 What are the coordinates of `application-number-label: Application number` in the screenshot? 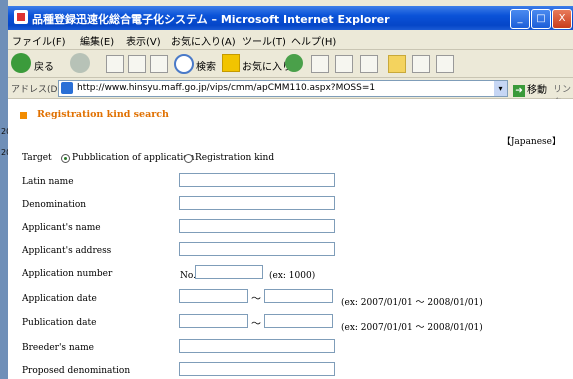 It's located at (67, 274).